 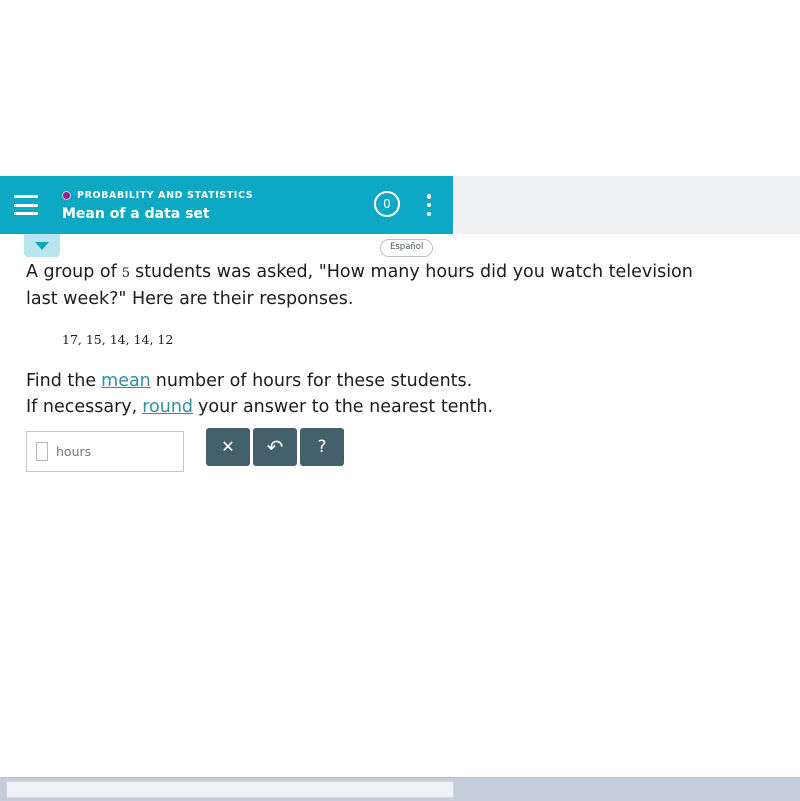 I want to click on answer-tool-buttons: ✕ ↶ ?, so click(x=275, y=447).